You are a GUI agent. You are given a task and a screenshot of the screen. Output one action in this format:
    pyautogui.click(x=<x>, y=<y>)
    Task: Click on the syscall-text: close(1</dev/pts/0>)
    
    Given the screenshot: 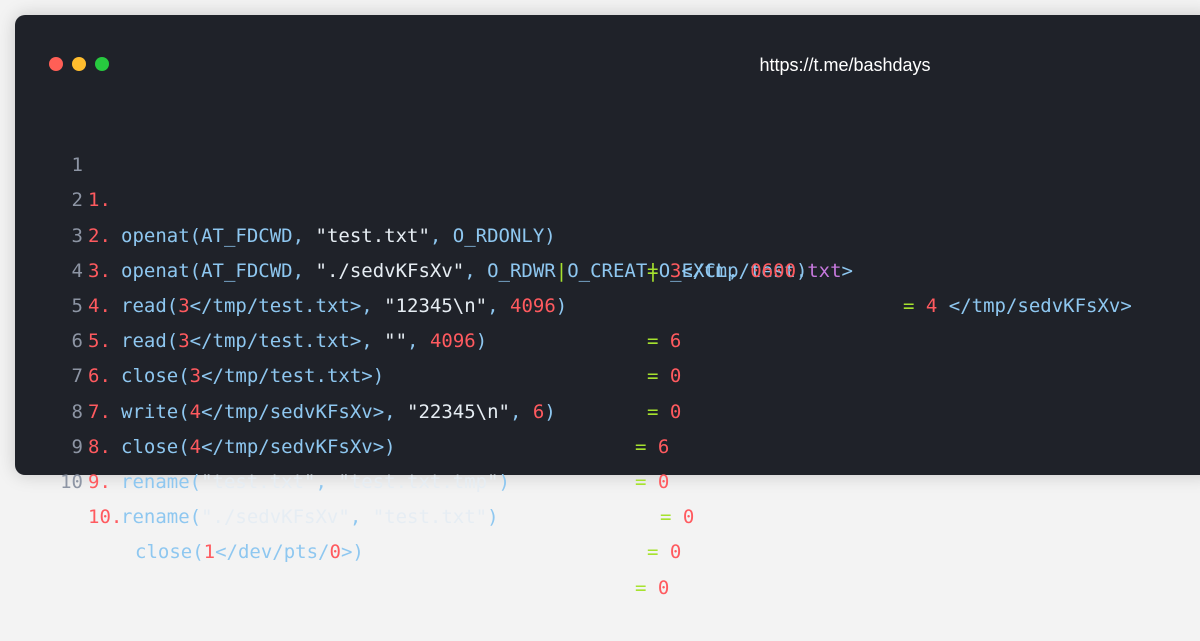 What is the action you would take?
    pyautogui.click(x=249, y=552)
    